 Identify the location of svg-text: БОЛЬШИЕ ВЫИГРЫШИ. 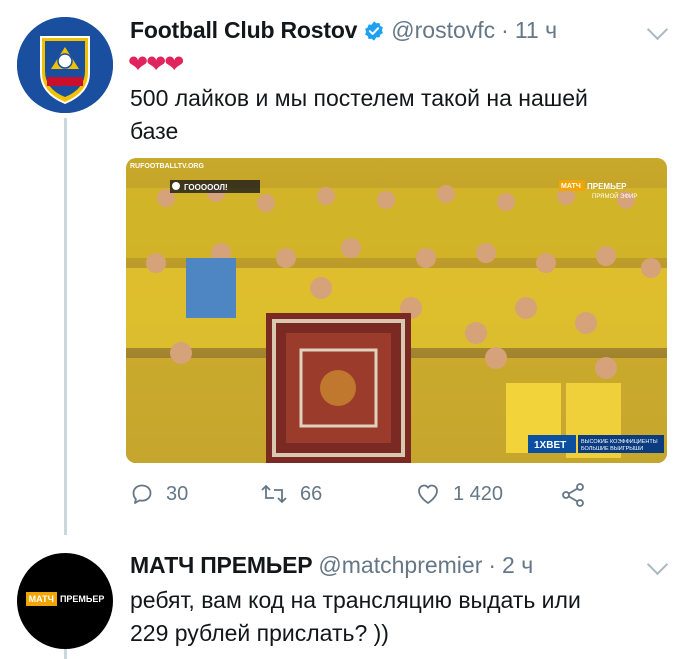
(612, 449).